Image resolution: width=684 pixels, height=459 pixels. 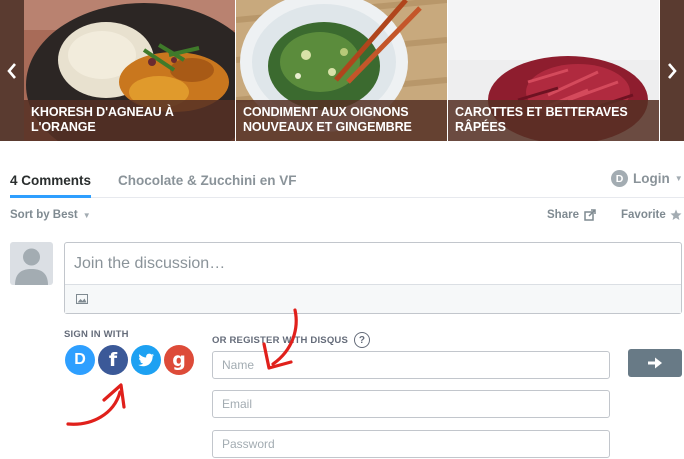 I want to click on submit-register-button, so click(x=655, y=363).